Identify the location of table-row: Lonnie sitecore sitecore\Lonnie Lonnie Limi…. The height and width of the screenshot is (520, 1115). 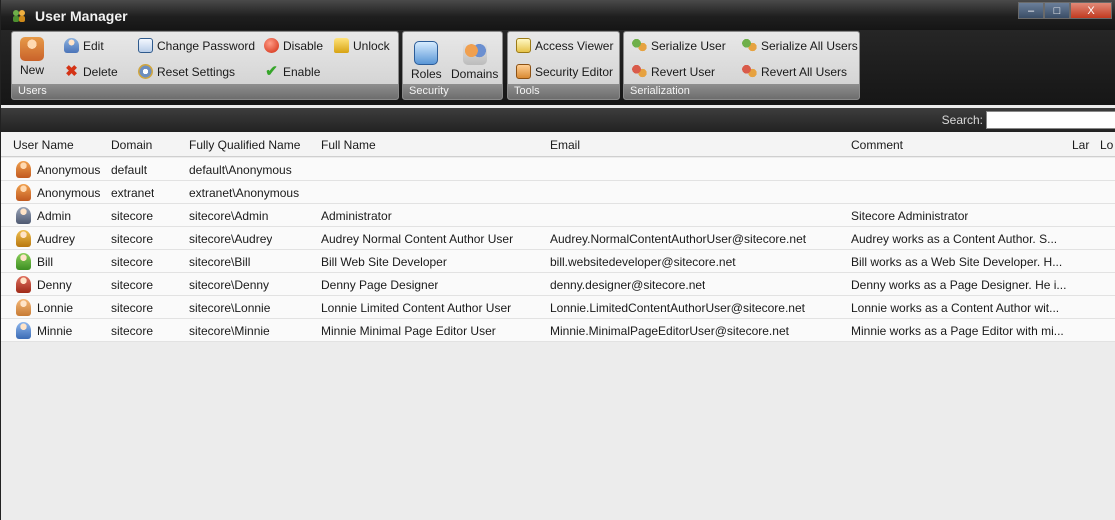
(558, 307).